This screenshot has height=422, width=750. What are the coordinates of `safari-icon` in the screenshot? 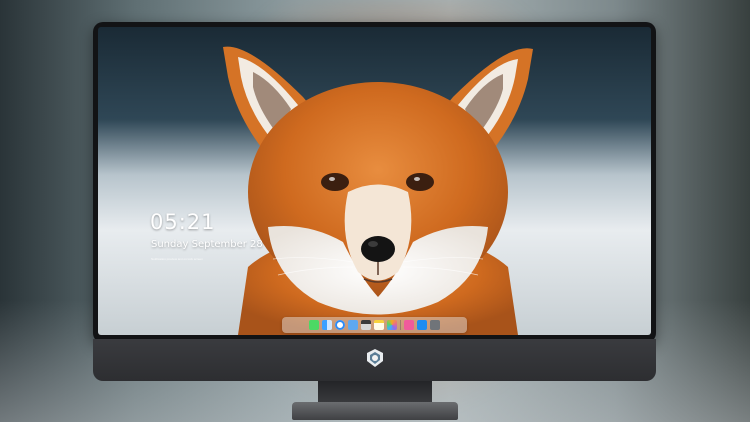 It's located at (340, 325).